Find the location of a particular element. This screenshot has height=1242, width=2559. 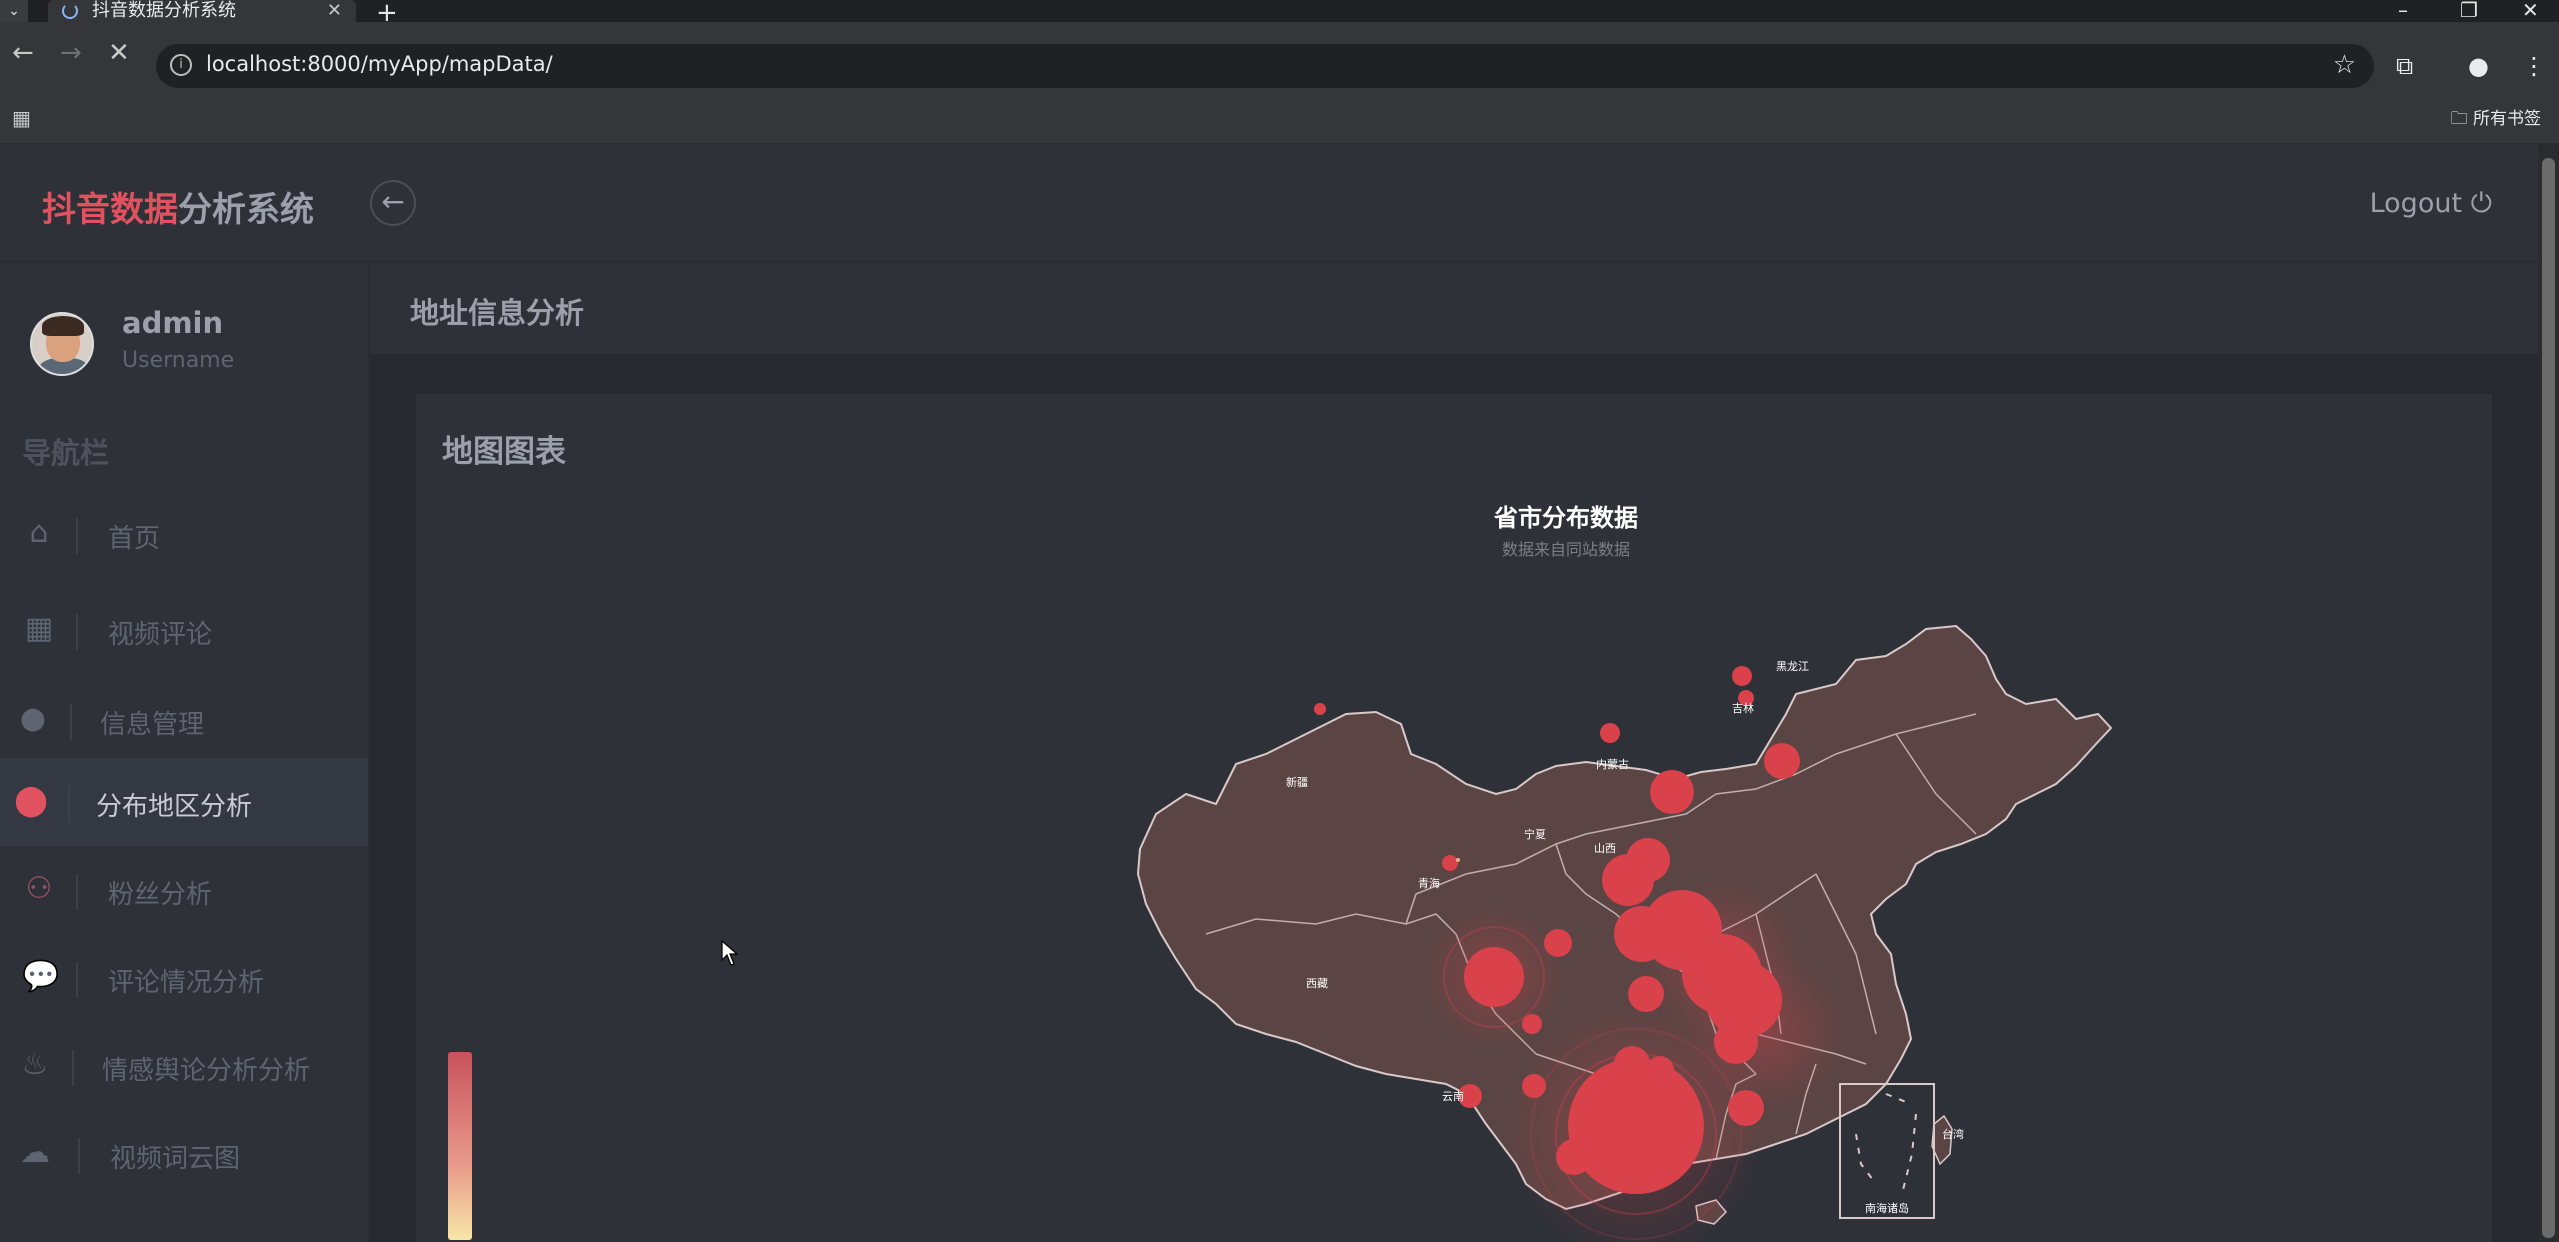

sidebar-item-region-analysis: ⬤ 分布地区分析 is located at coordinates (184, 802).